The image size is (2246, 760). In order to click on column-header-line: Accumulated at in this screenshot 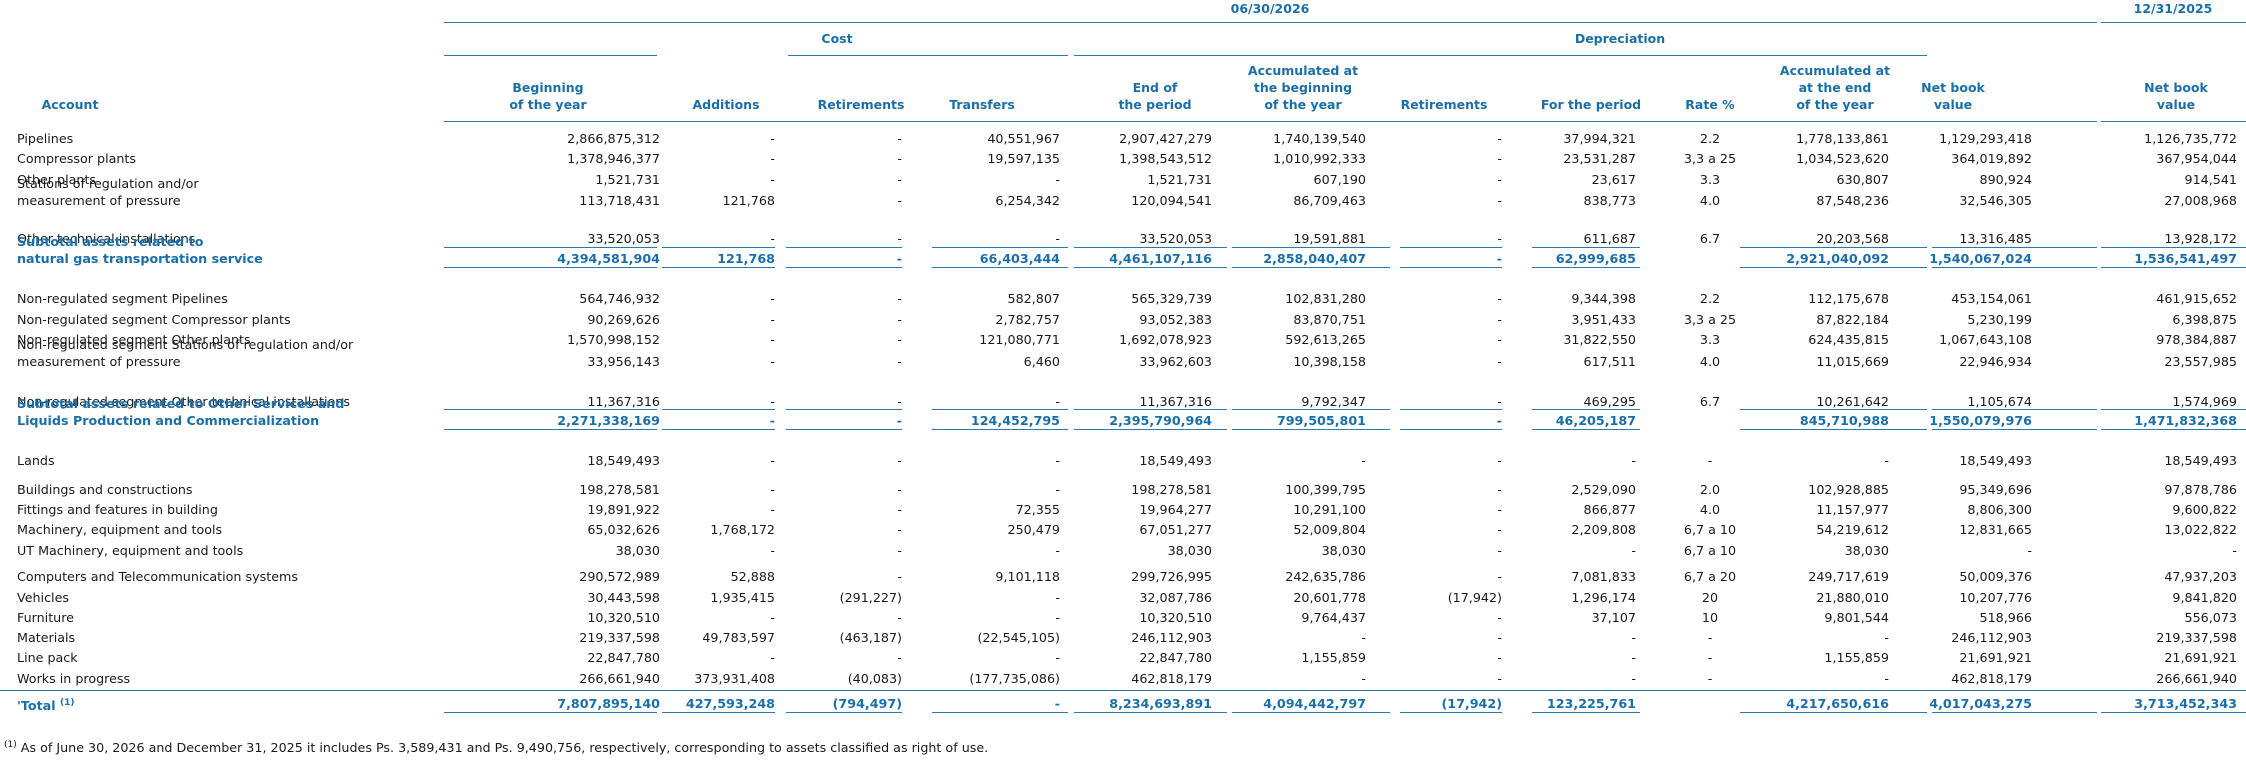, I will do `click(1835, 70)`.